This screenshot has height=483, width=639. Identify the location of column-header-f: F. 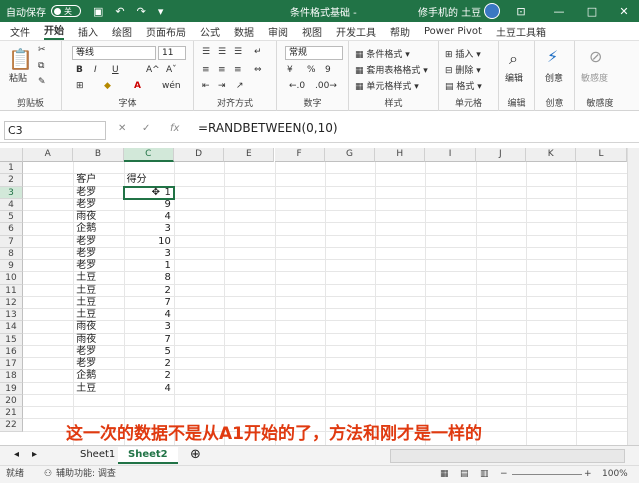
(299, 155).